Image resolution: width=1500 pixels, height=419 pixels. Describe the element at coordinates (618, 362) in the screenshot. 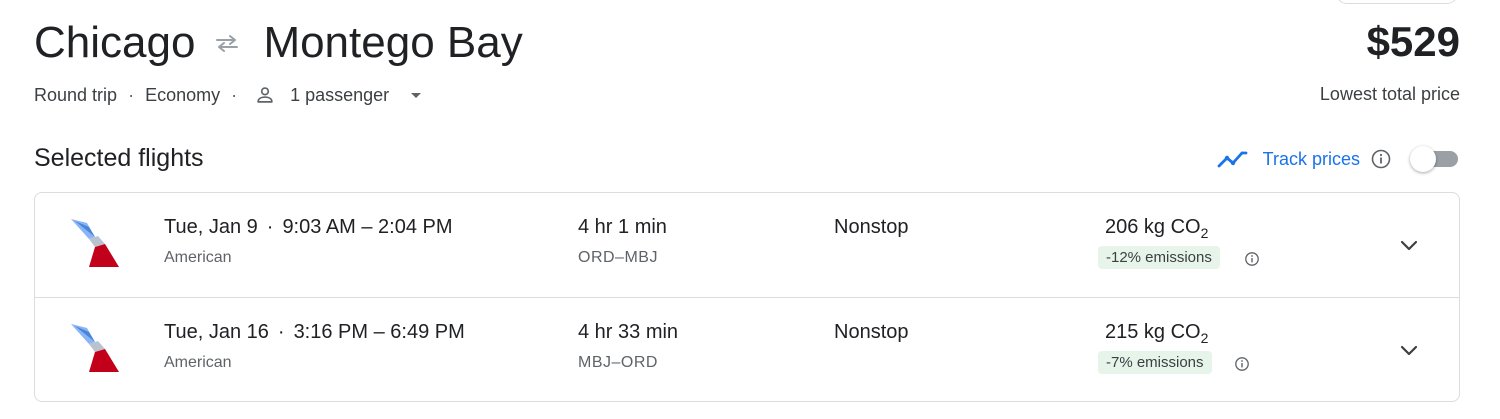

I see `flight-airports: MBJ–ORD` at that location.